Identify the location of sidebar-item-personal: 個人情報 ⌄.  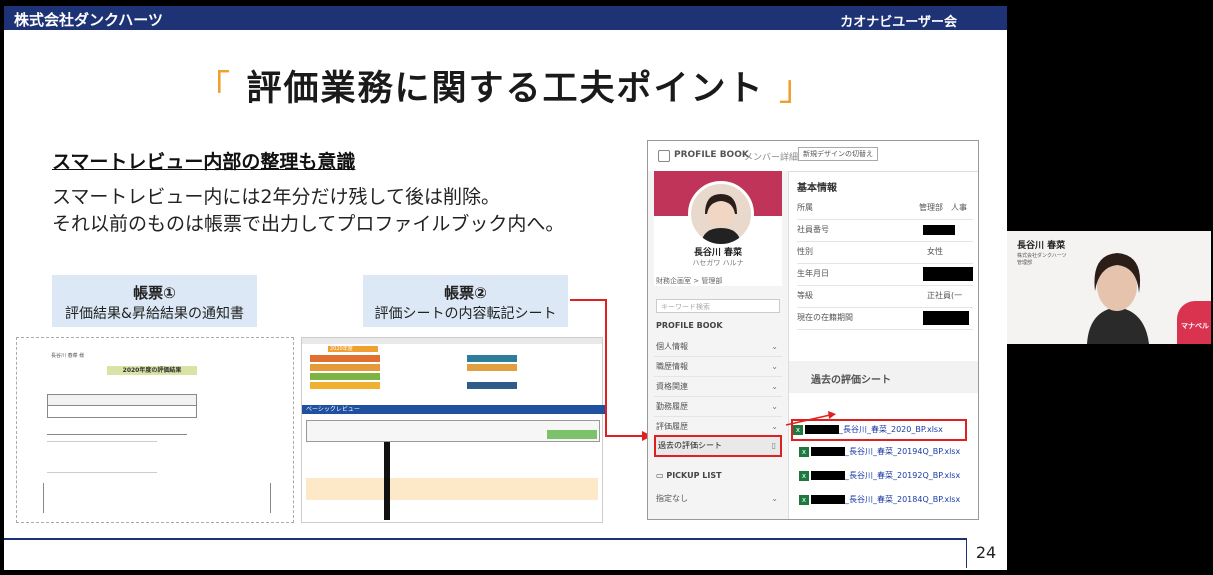
(718, 347).